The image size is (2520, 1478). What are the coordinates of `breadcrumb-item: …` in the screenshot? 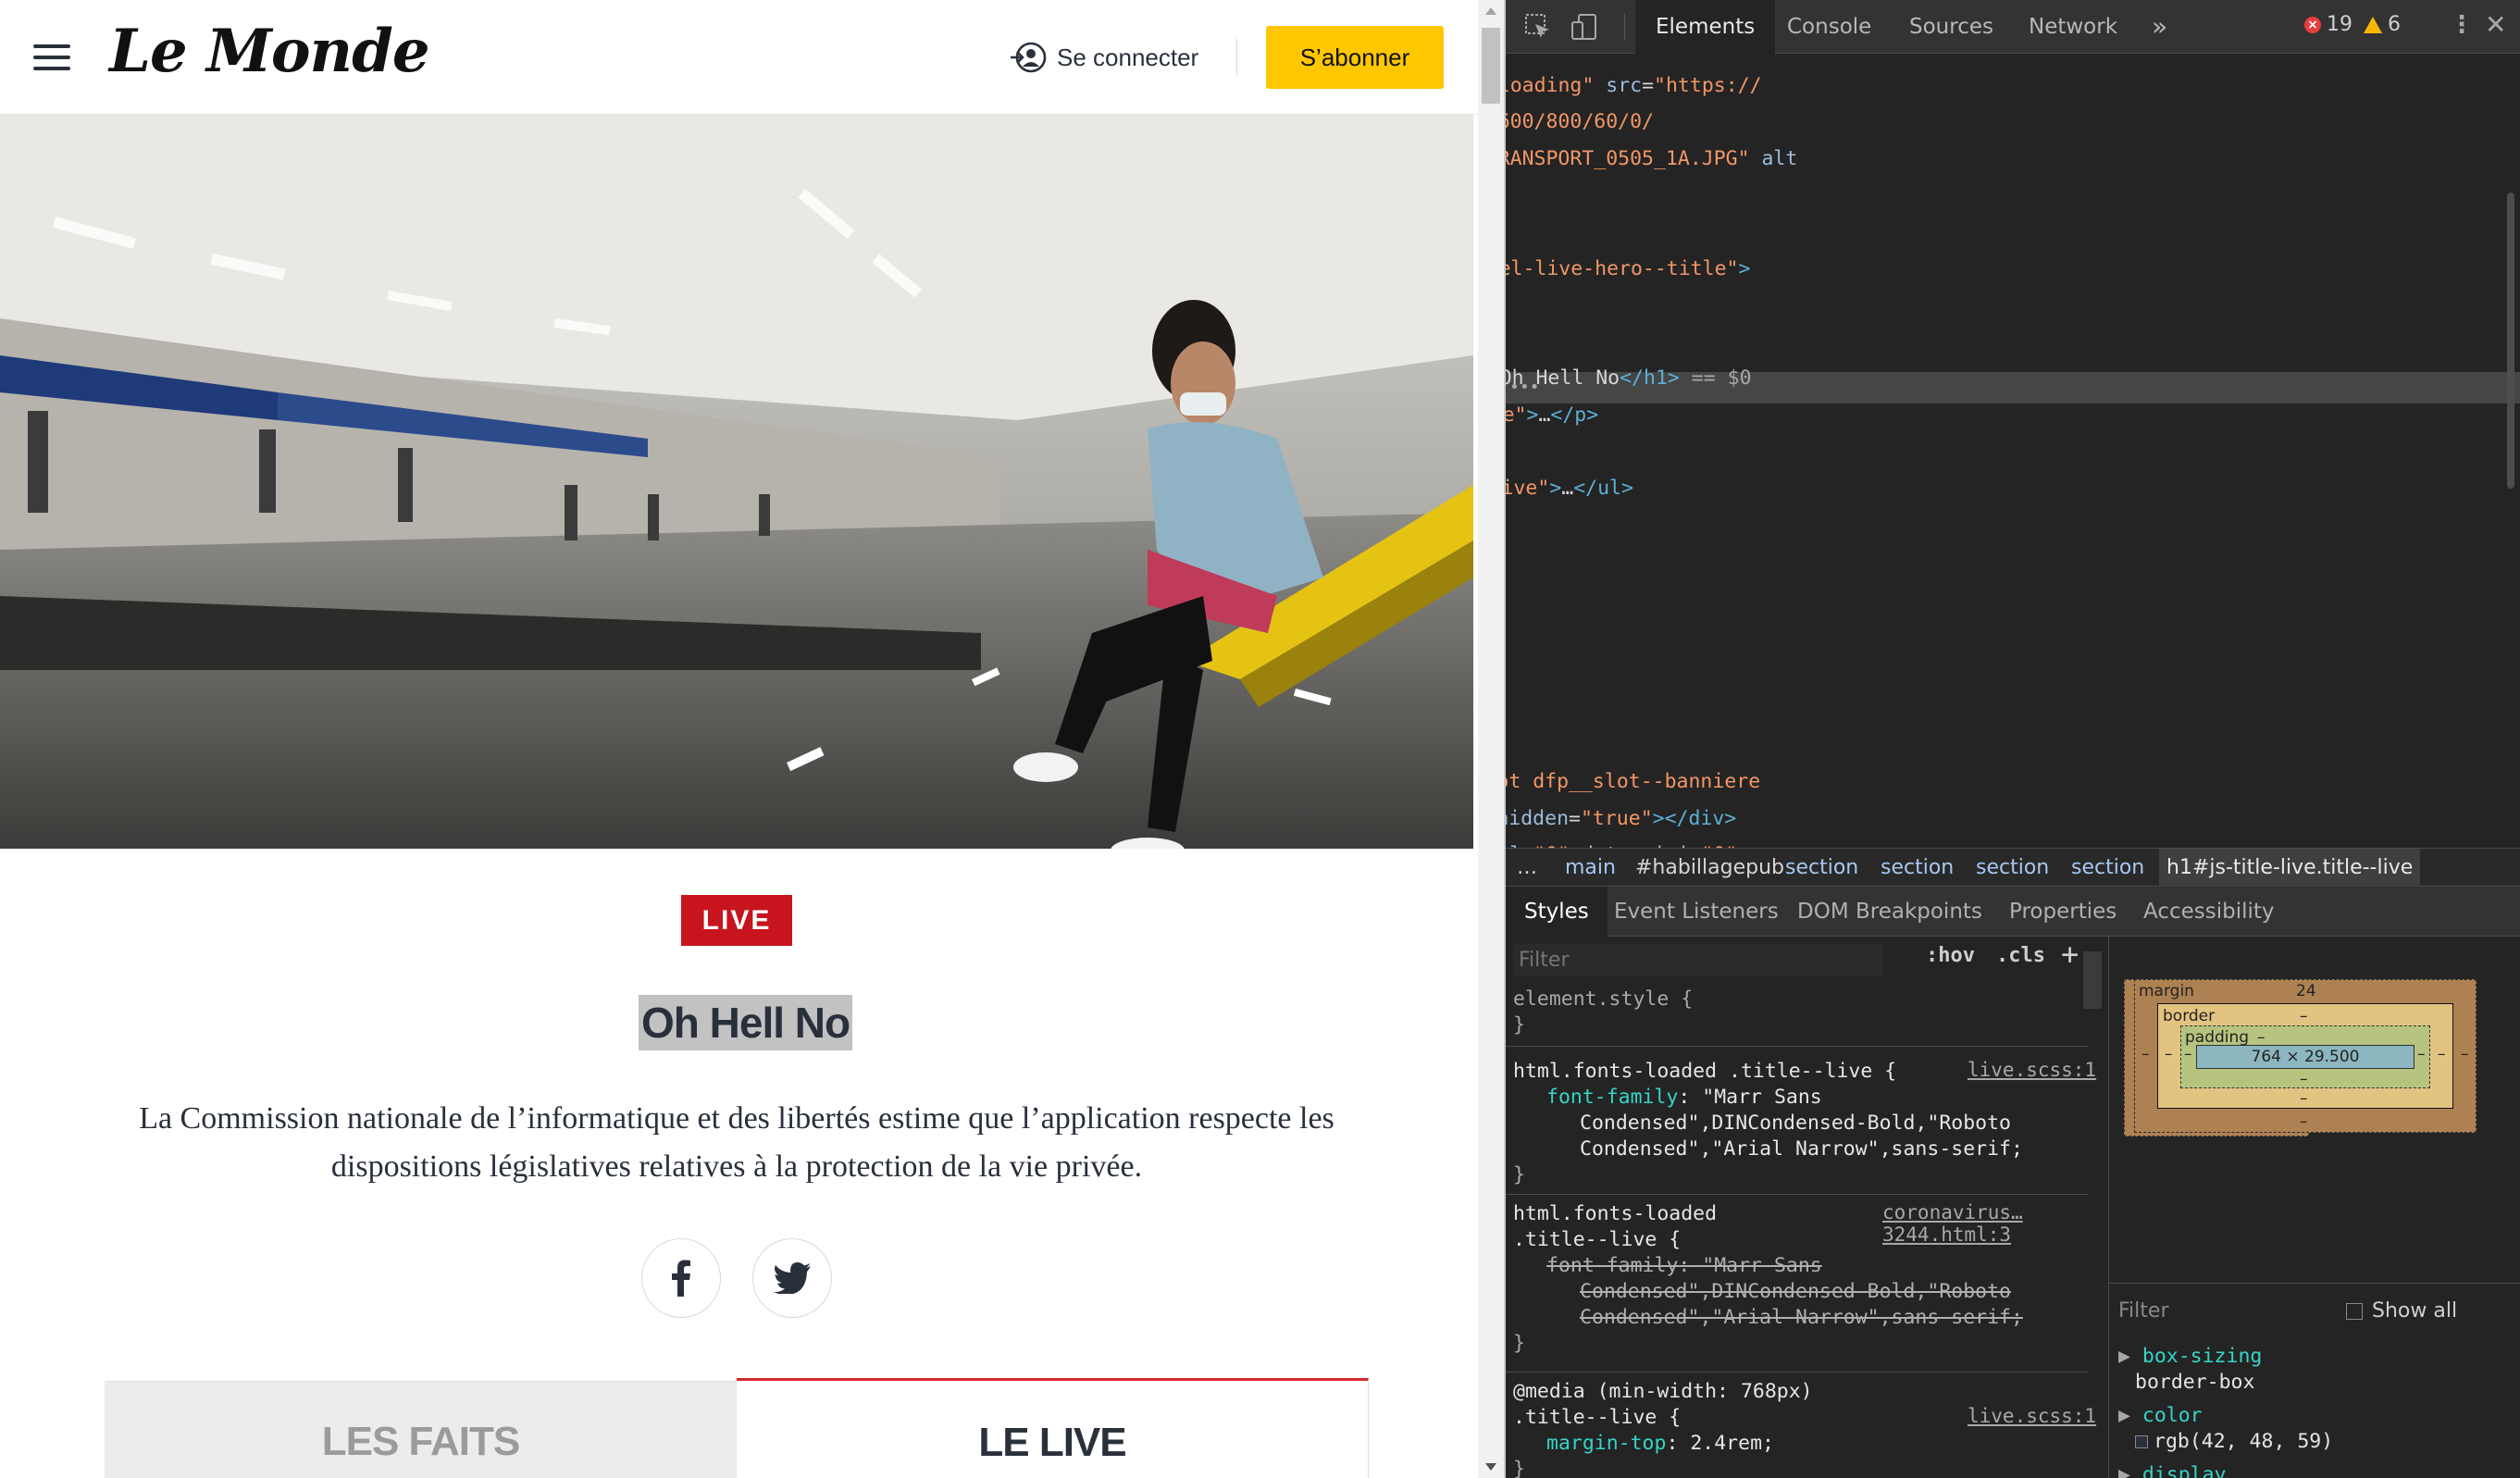 It's located at (1527, 868).